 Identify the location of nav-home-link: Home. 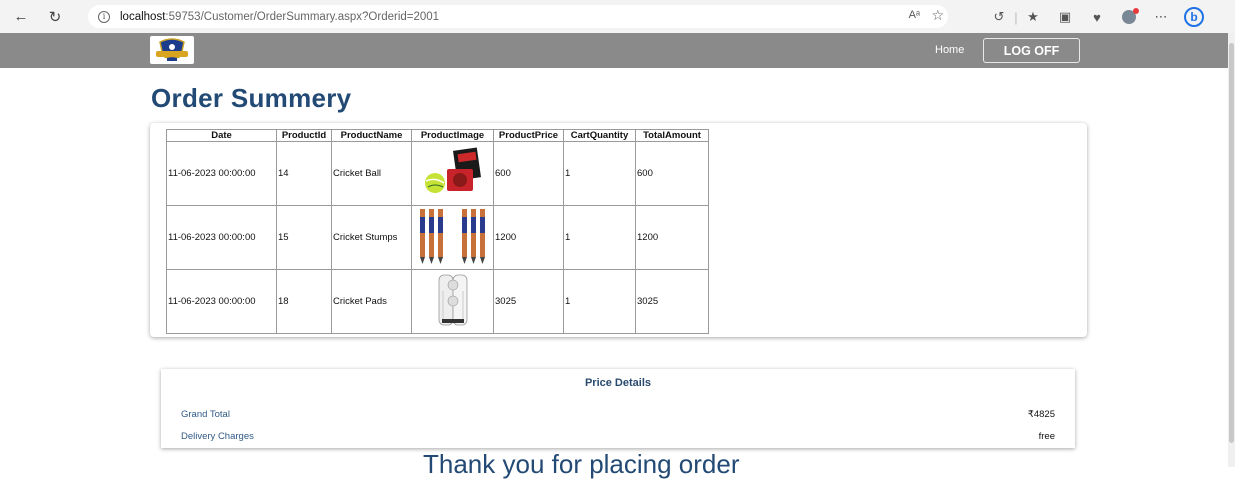
(949, 50).